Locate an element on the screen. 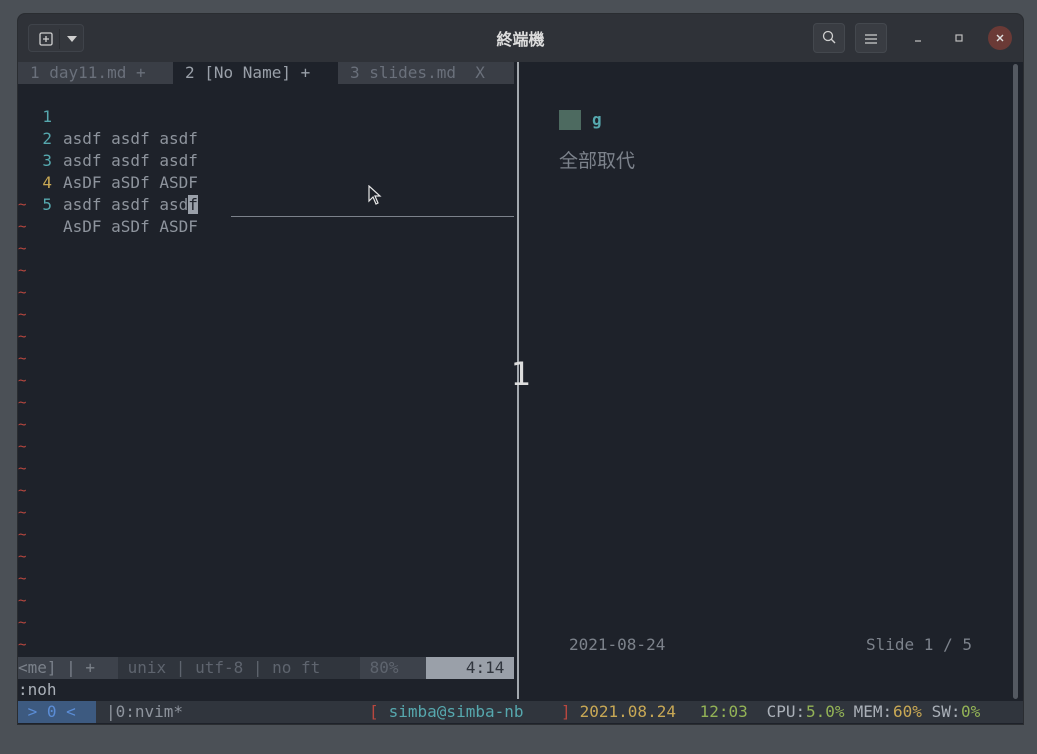  tmux-sw-value: 0% is located at coordinates (971, 711).